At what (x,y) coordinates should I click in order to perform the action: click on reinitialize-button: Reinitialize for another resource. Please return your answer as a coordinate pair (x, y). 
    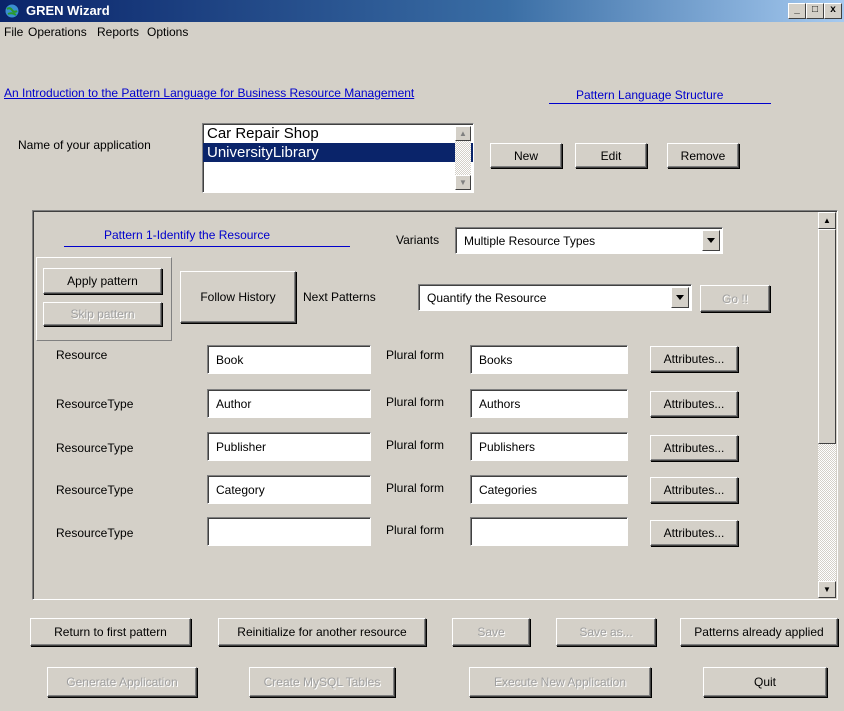
    Looking at the image, I should click on (322, 632).